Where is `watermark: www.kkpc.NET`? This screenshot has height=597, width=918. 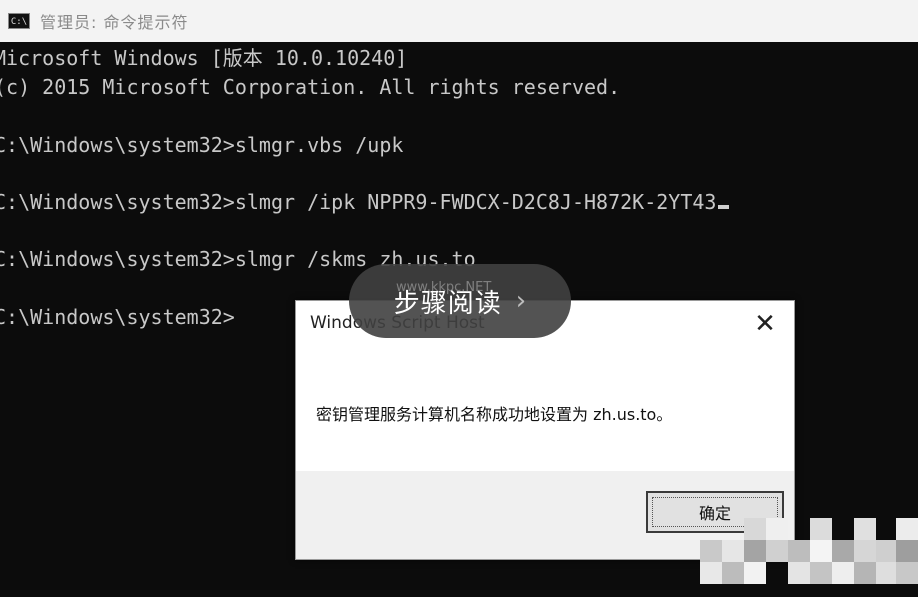
watermark: www.kkpc.NET is located at coordinates (444, 287).